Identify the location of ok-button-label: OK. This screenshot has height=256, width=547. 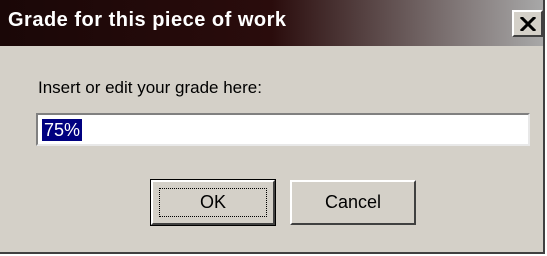
(212, 202).